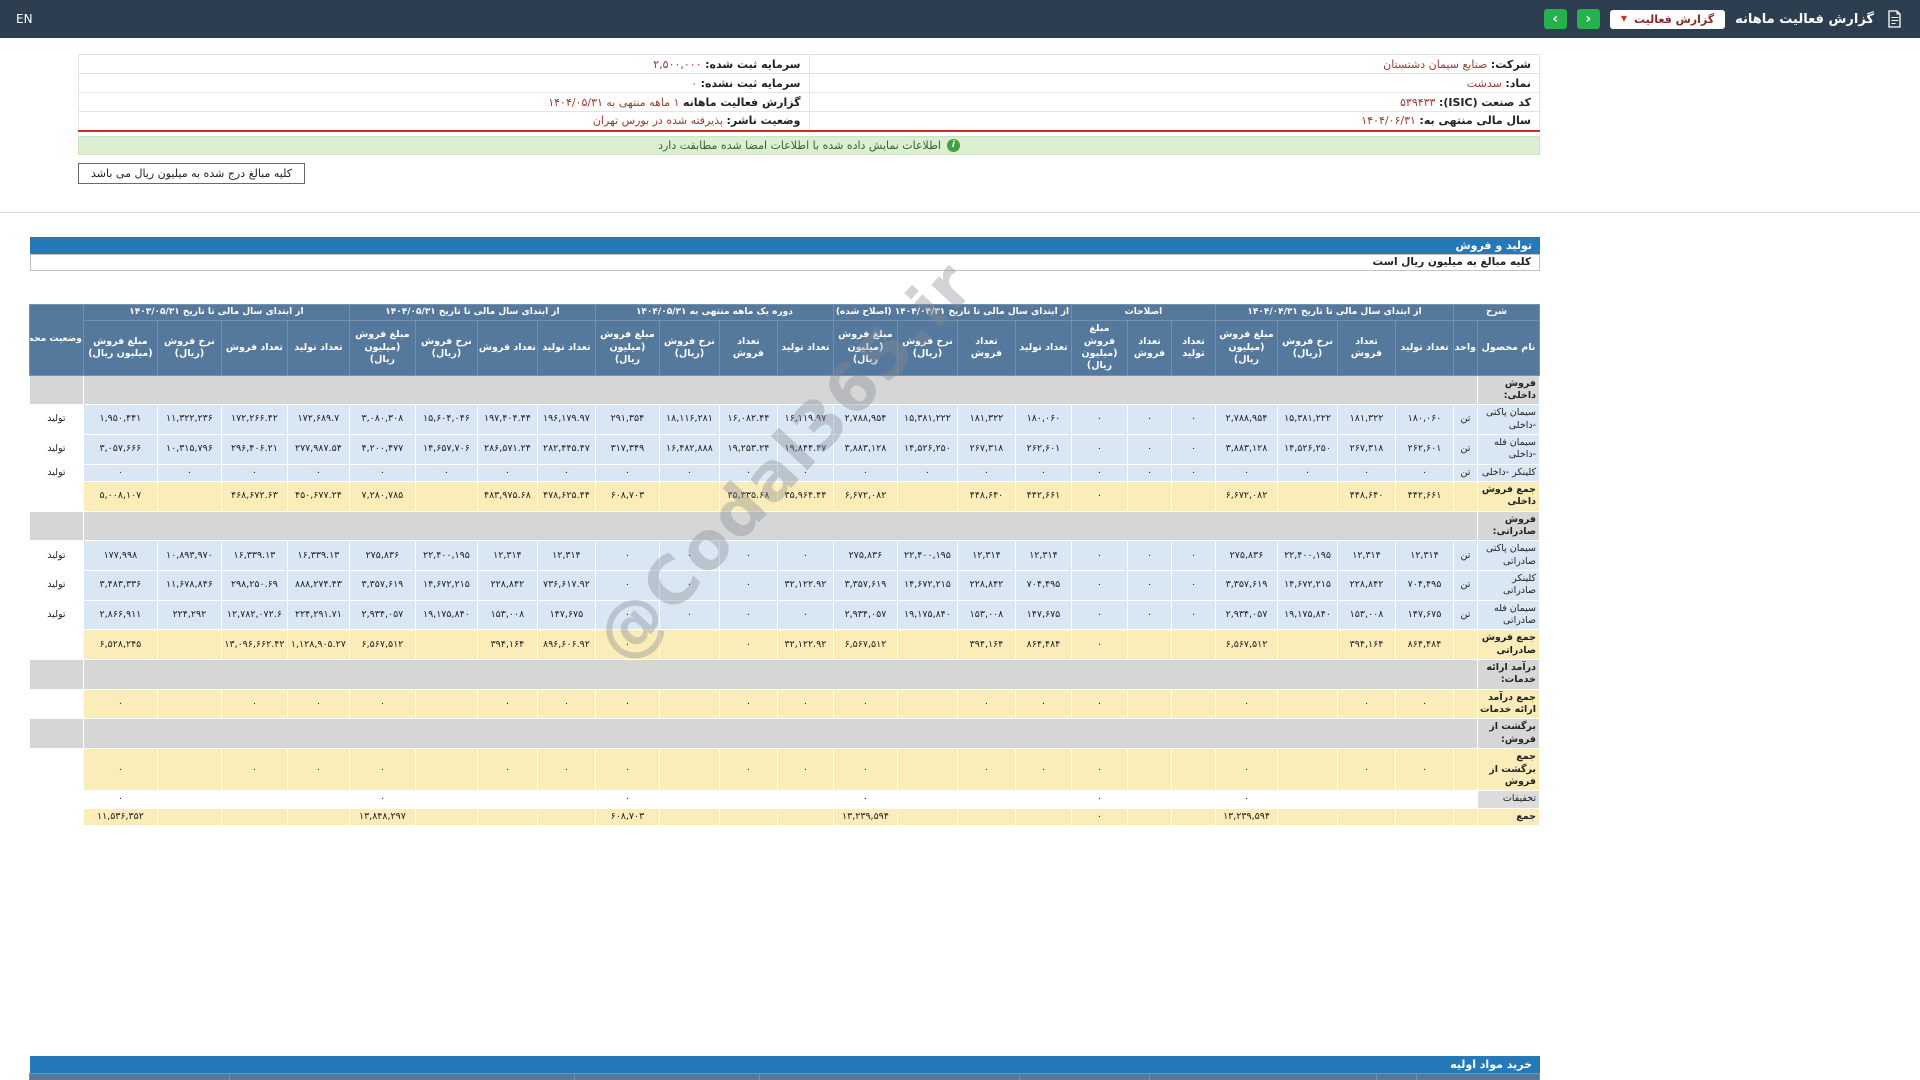  I want to click on section-label: فروش صادراتی:, so click(1508, 526).